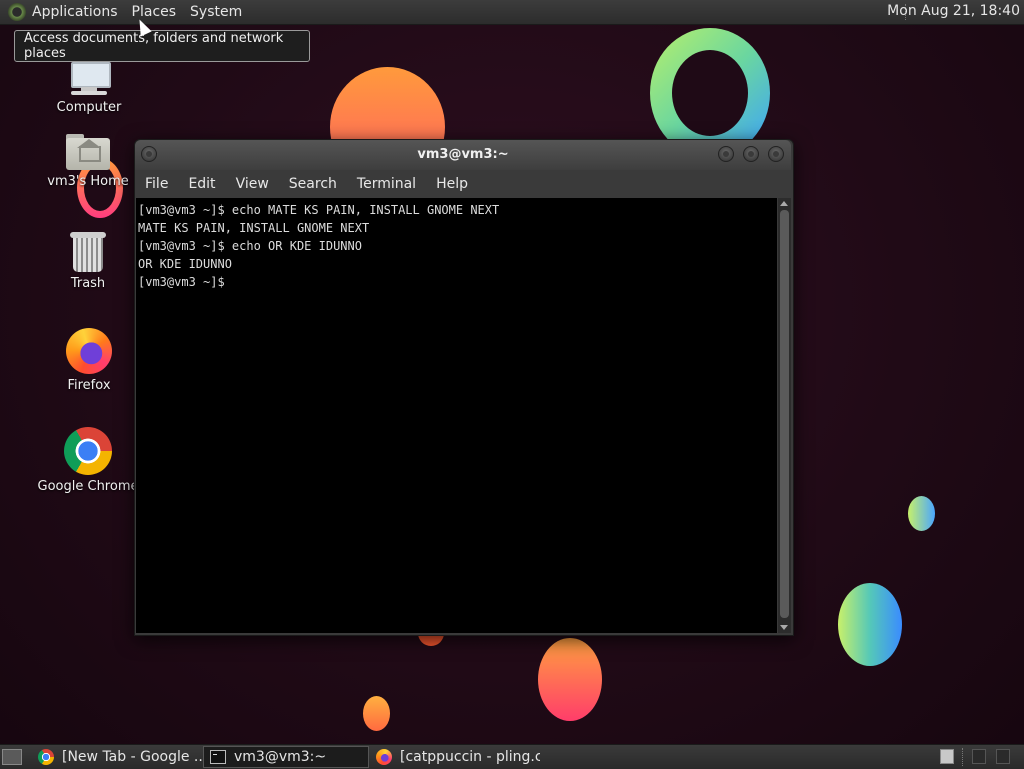  Describe the element at coordinates (154, 12) in the screenshot. I see `places-menu: Places` at that location.